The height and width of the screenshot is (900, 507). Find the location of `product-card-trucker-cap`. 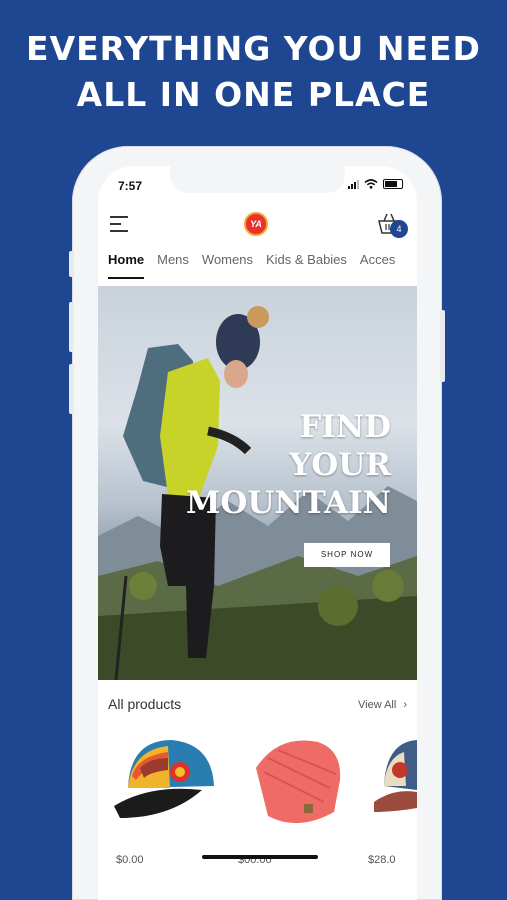

product-card-trucker-cap is located at coordinates (395, 783).